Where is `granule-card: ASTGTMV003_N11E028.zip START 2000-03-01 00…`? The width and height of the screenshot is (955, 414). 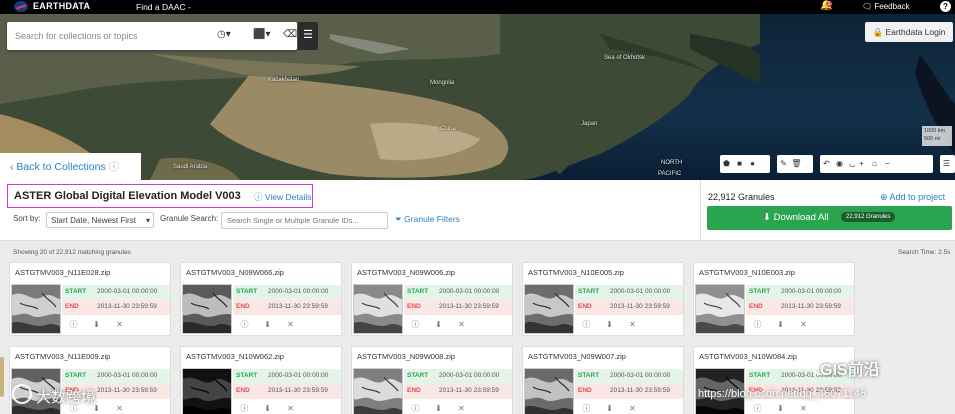
granule-card: ASTGTMV003_N11E028.zip START 2000-03-01 00… is located at coordinates (90, 299).